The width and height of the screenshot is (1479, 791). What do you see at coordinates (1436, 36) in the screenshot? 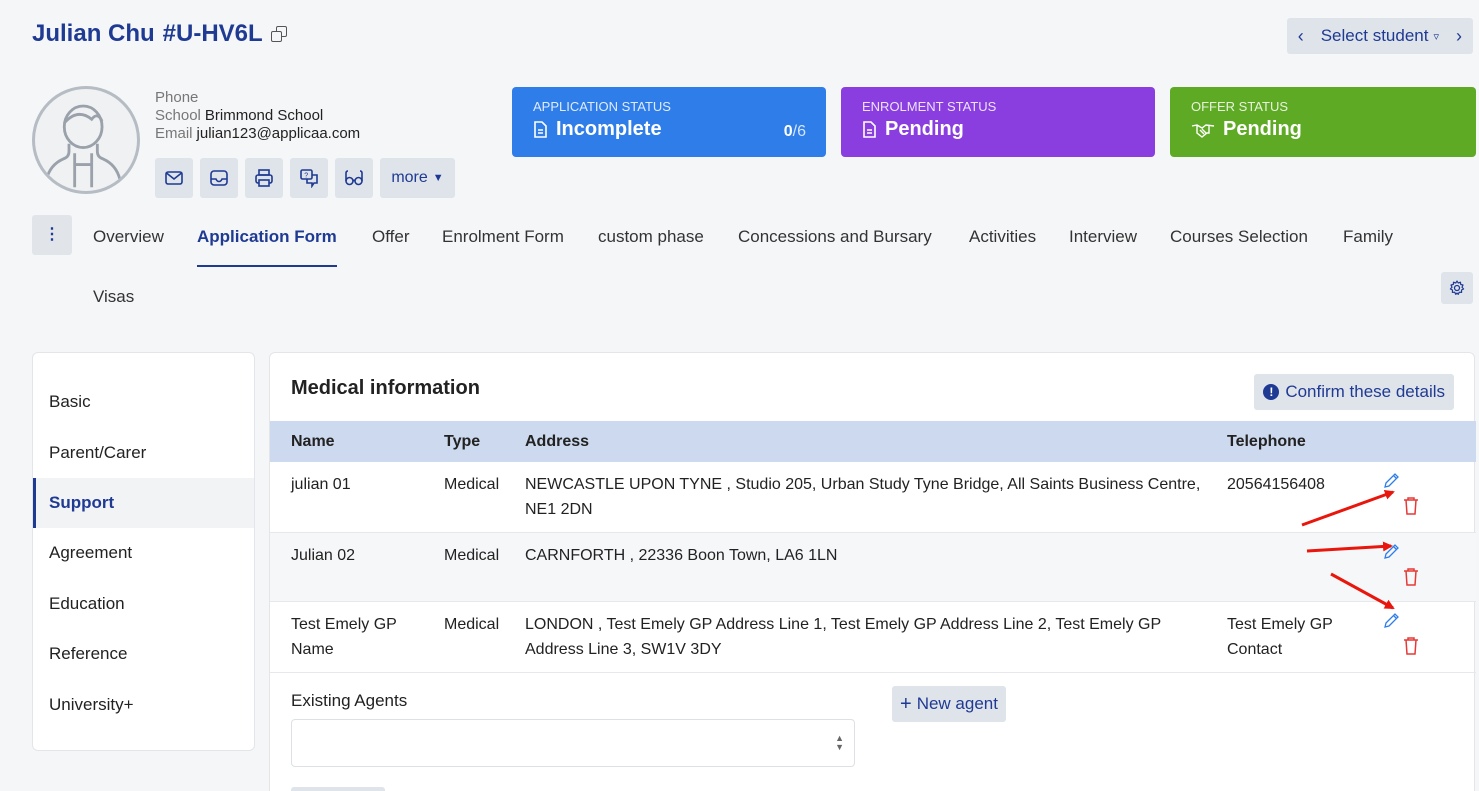
I see `caret-down-icon: ▿` at bounding box center [1436, 36].